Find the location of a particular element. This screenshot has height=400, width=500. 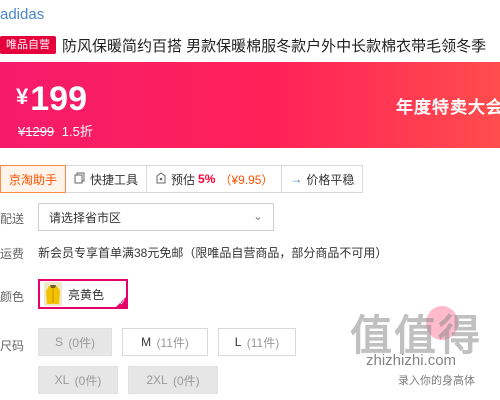

size-option-s: S (0件) is located at coordinates (75, 342).